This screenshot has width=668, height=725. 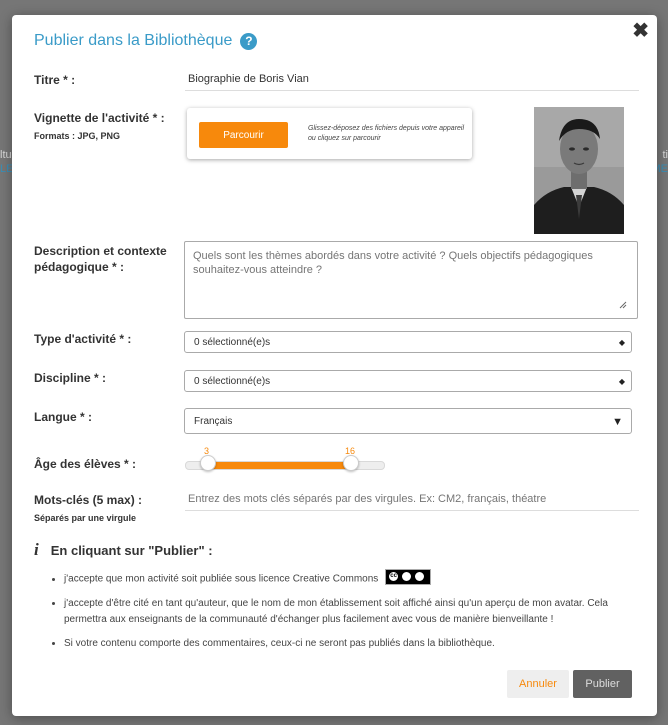 I want to click on publish-button: Publier, so click(x=602, y=684).